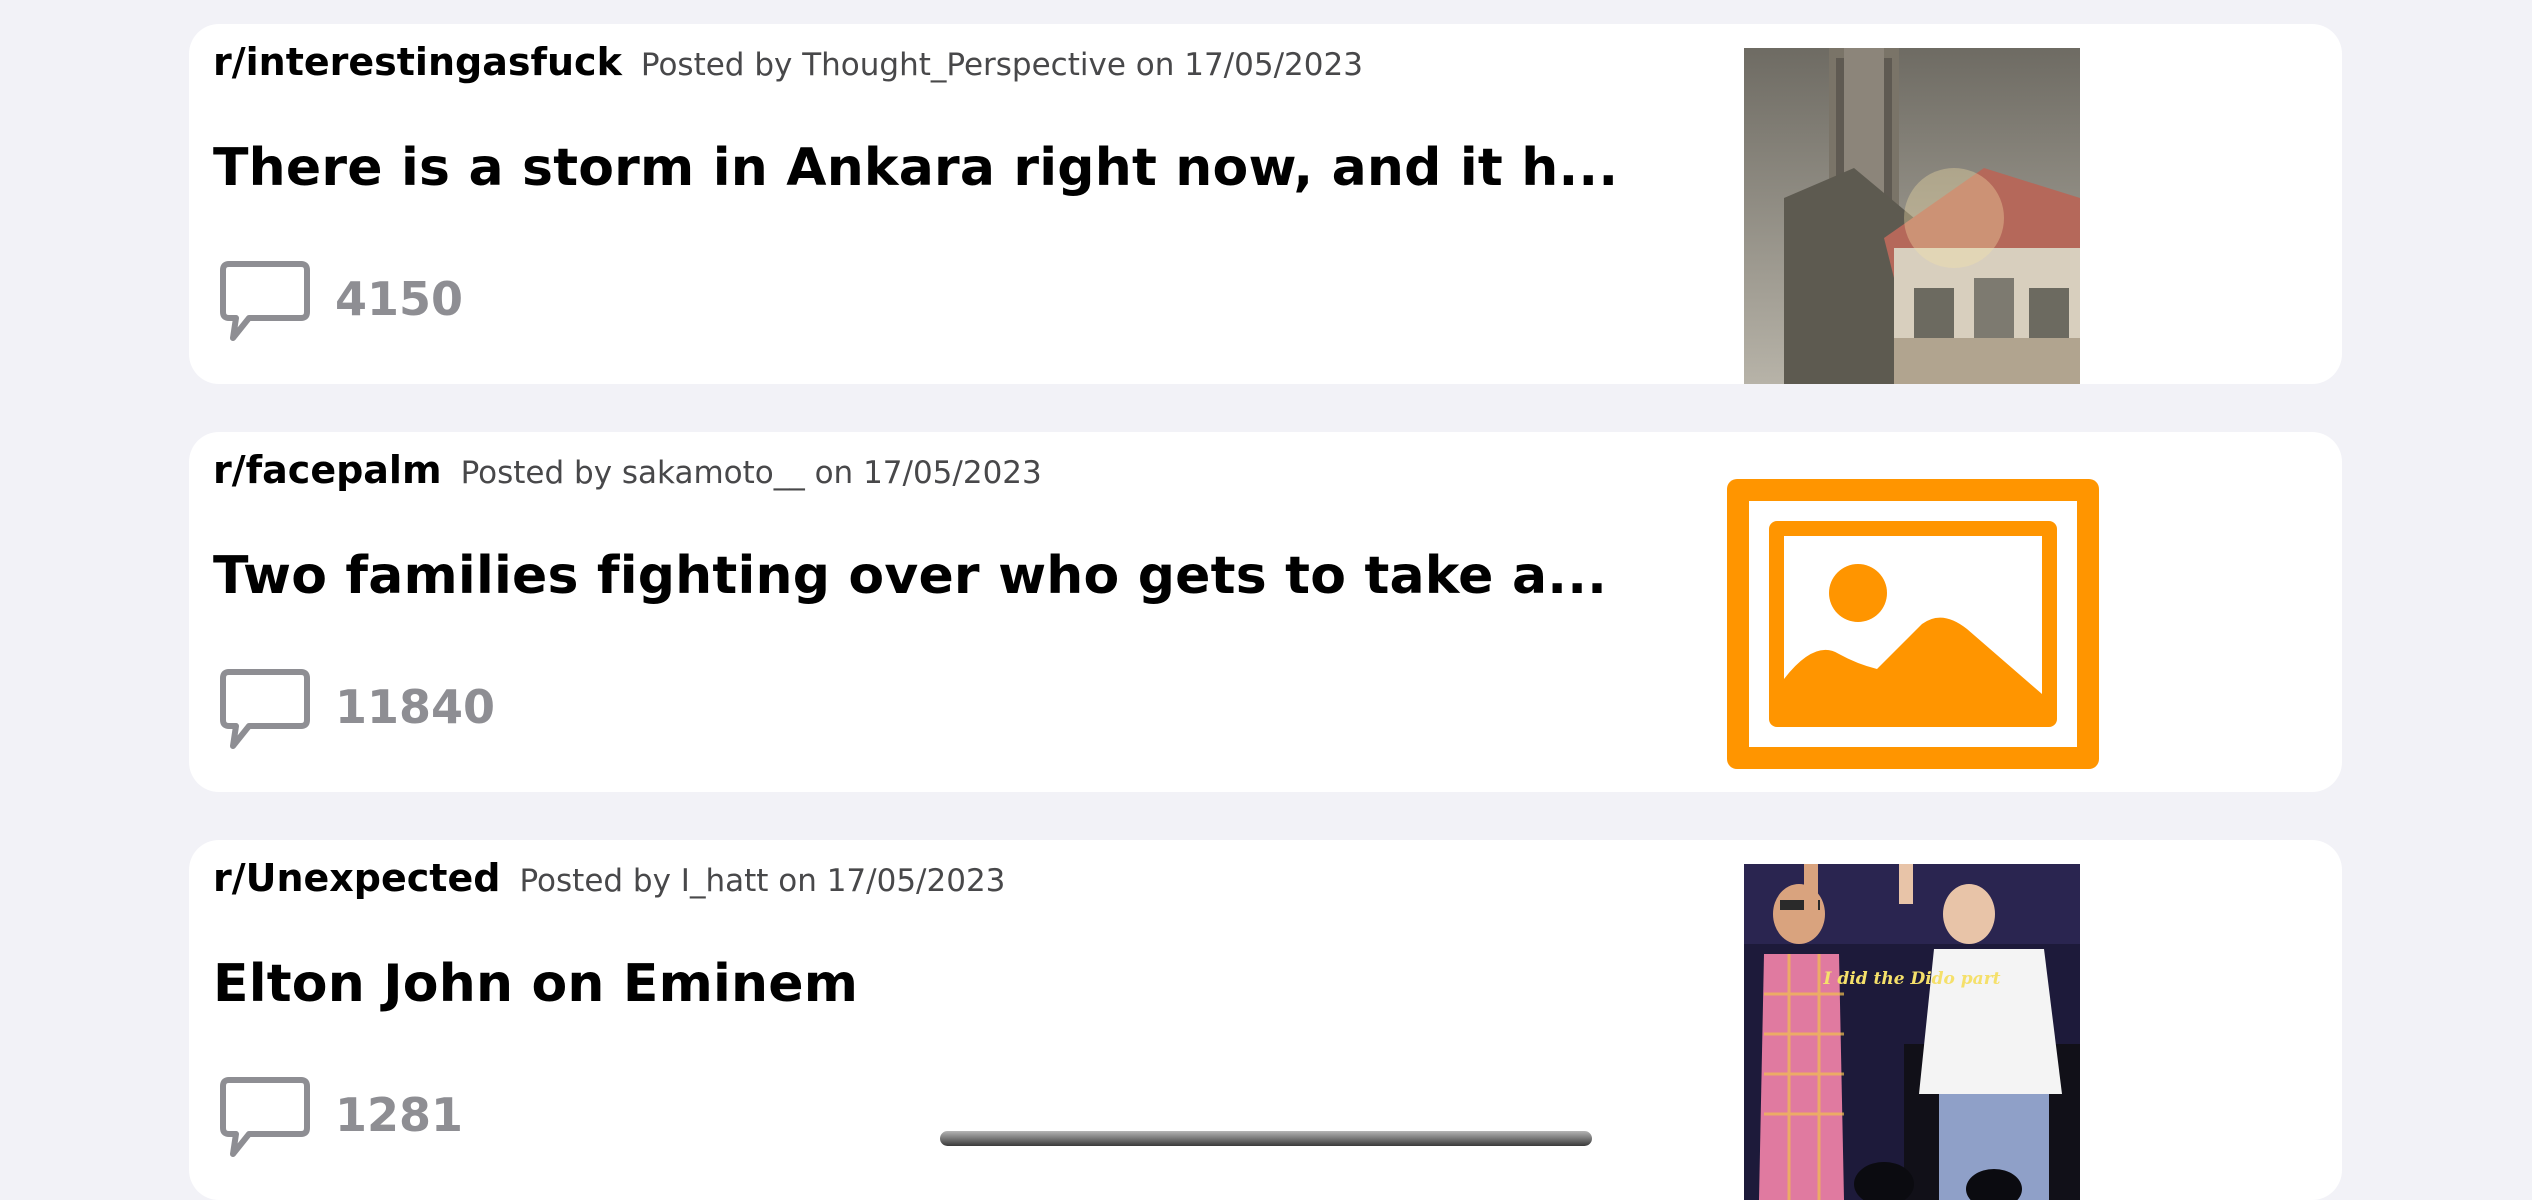  What do you see at coordinates (1911, 979) in the screenshot?
I see `thumbnail-caption: I did the Dido part` at bounding box center [1911, 979].